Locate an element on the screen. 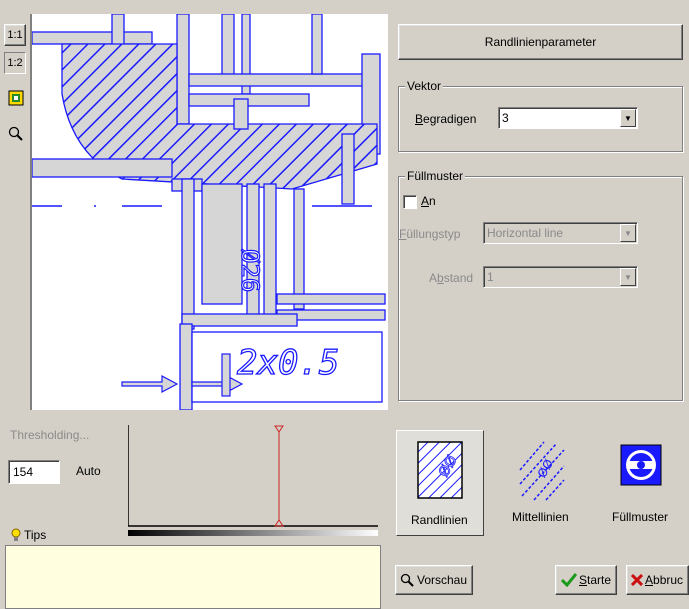 The image size is (689, 609). randlinienparameter-header: Randlinienparameter is located at coordinates (540, 42).